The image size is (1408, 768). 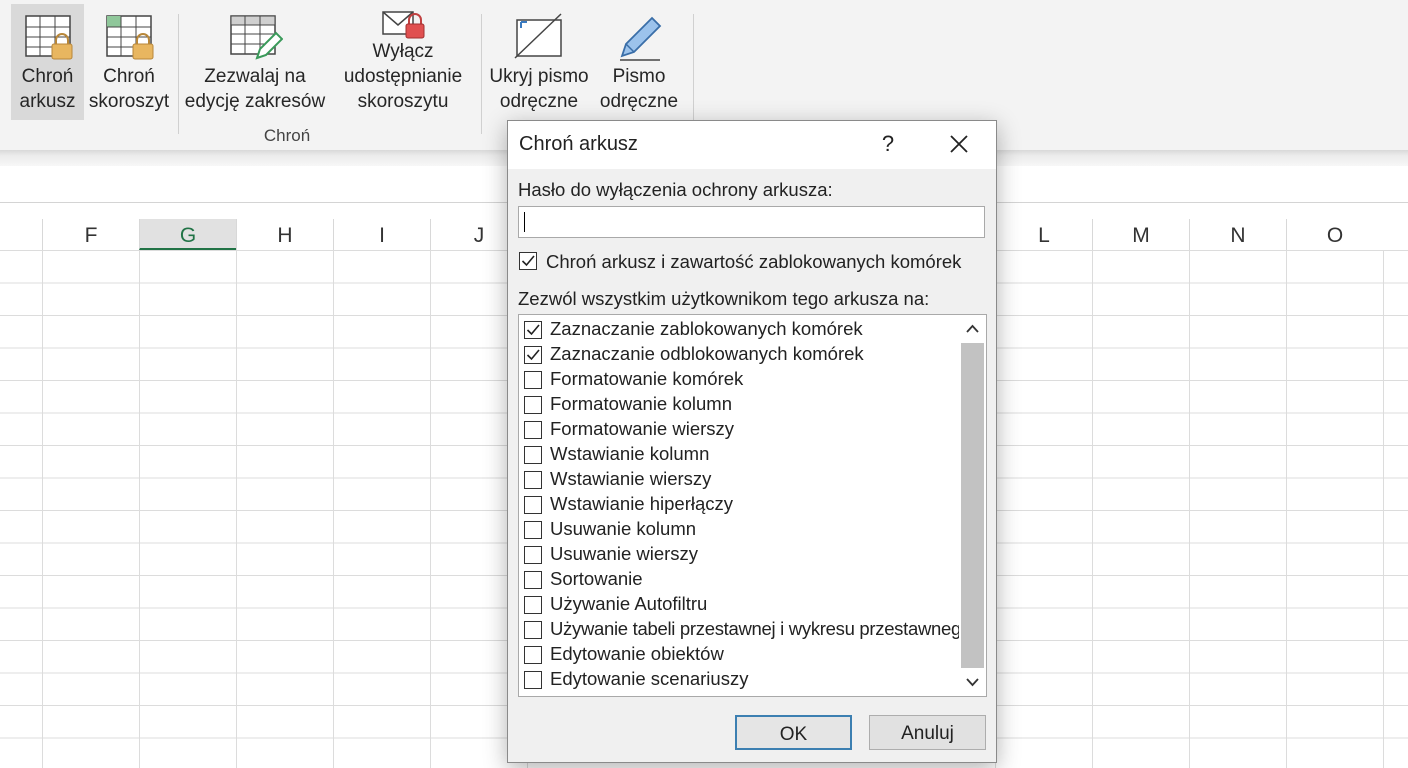 I want to click on list-item: Formatowanie komórek, so click(x=739, y=379).